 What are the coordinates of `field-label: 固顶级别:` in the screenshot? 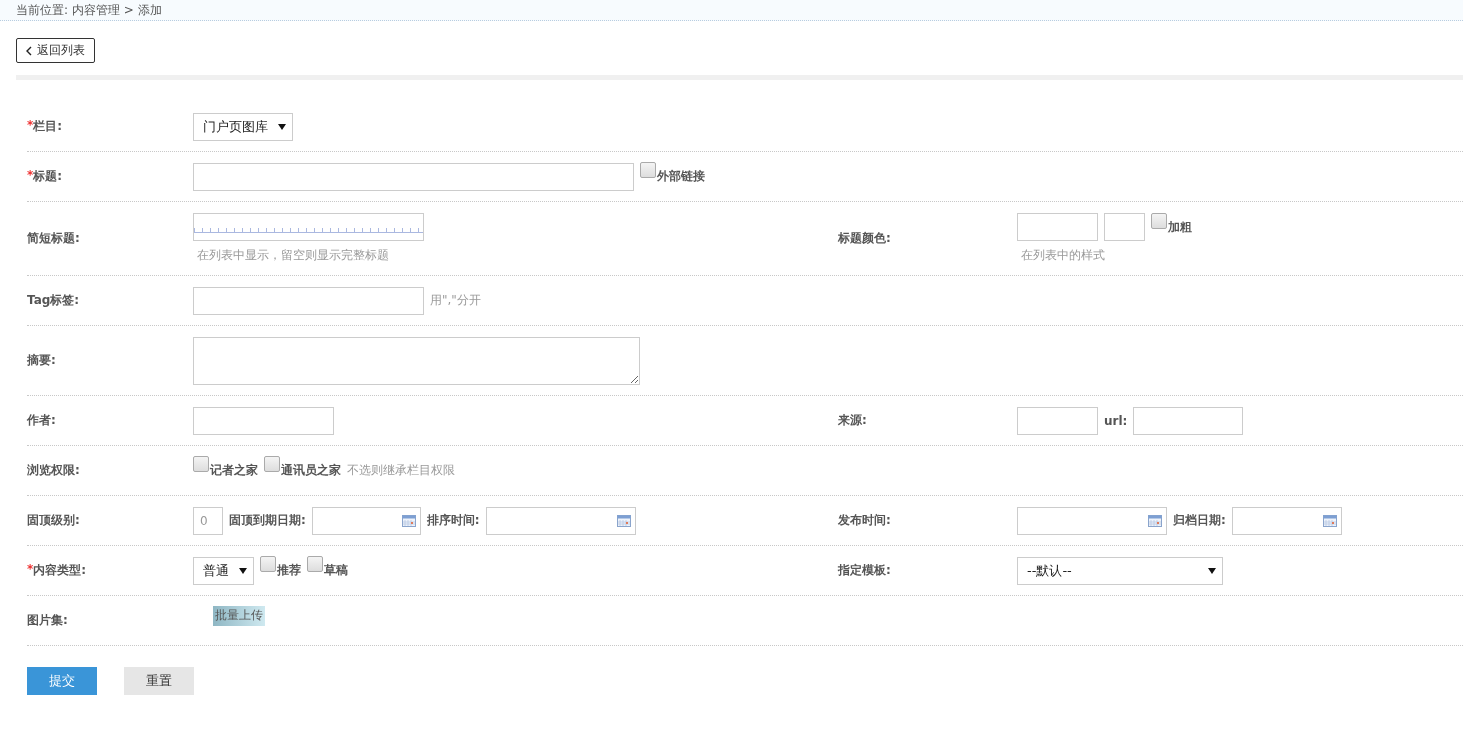 It's located at (53, 520).